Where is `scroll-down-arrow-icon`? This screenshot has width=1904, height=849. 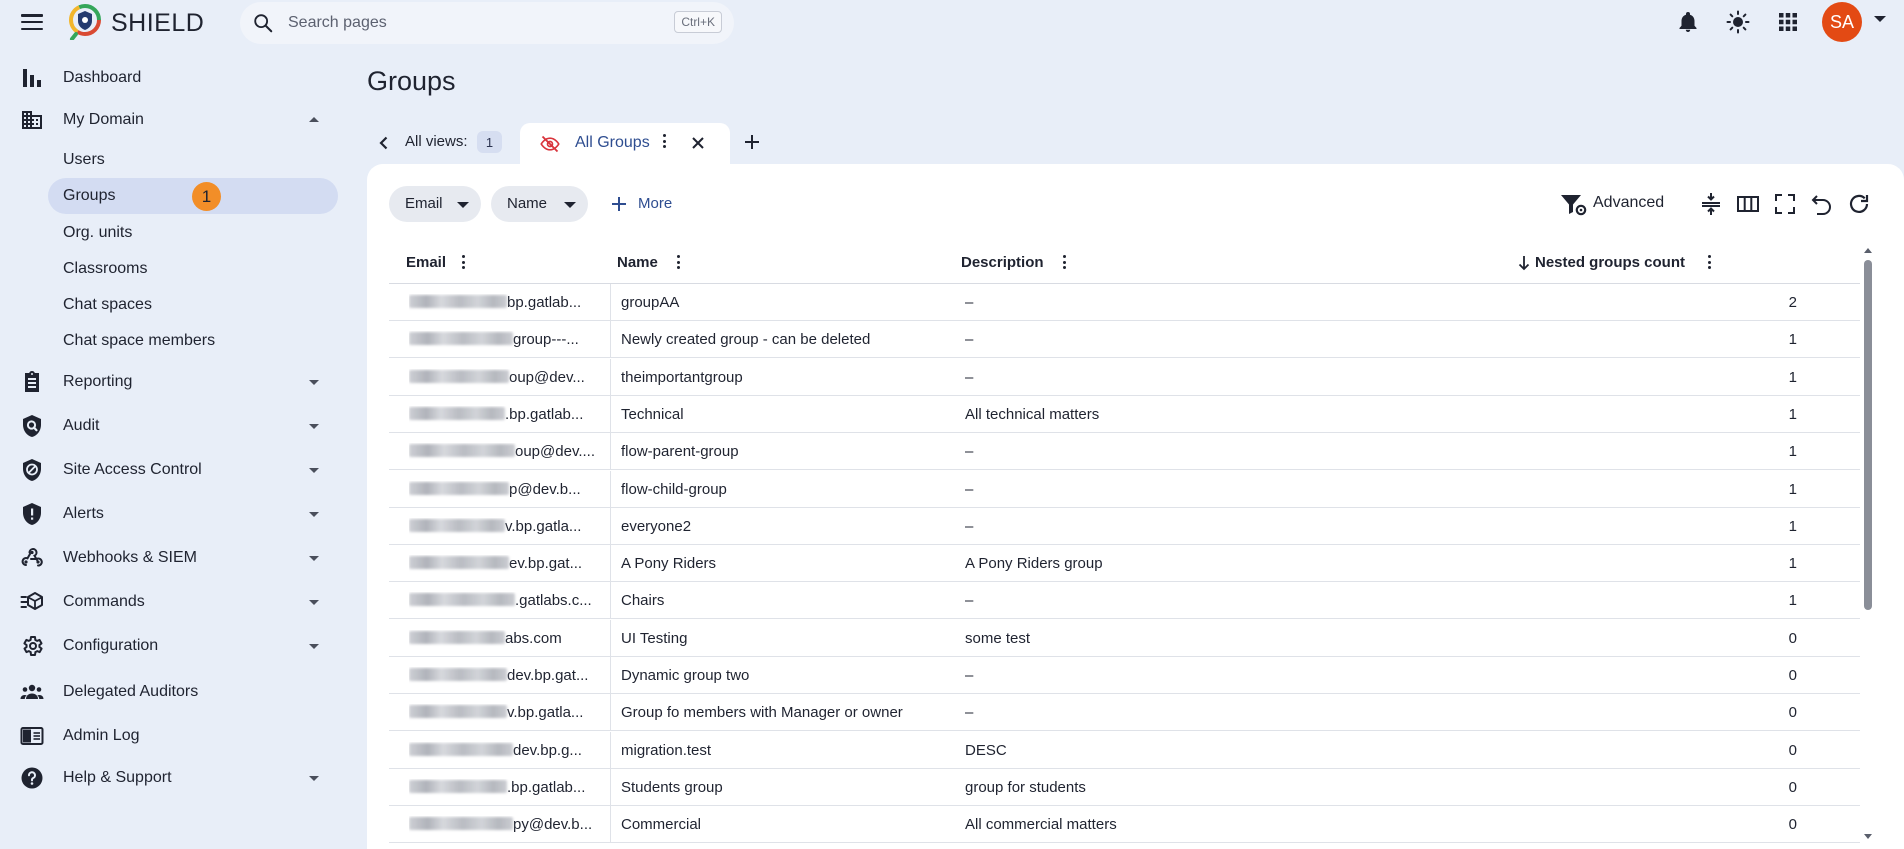 scroll-down-arrow-icon is located at coordinates (1868, 836).